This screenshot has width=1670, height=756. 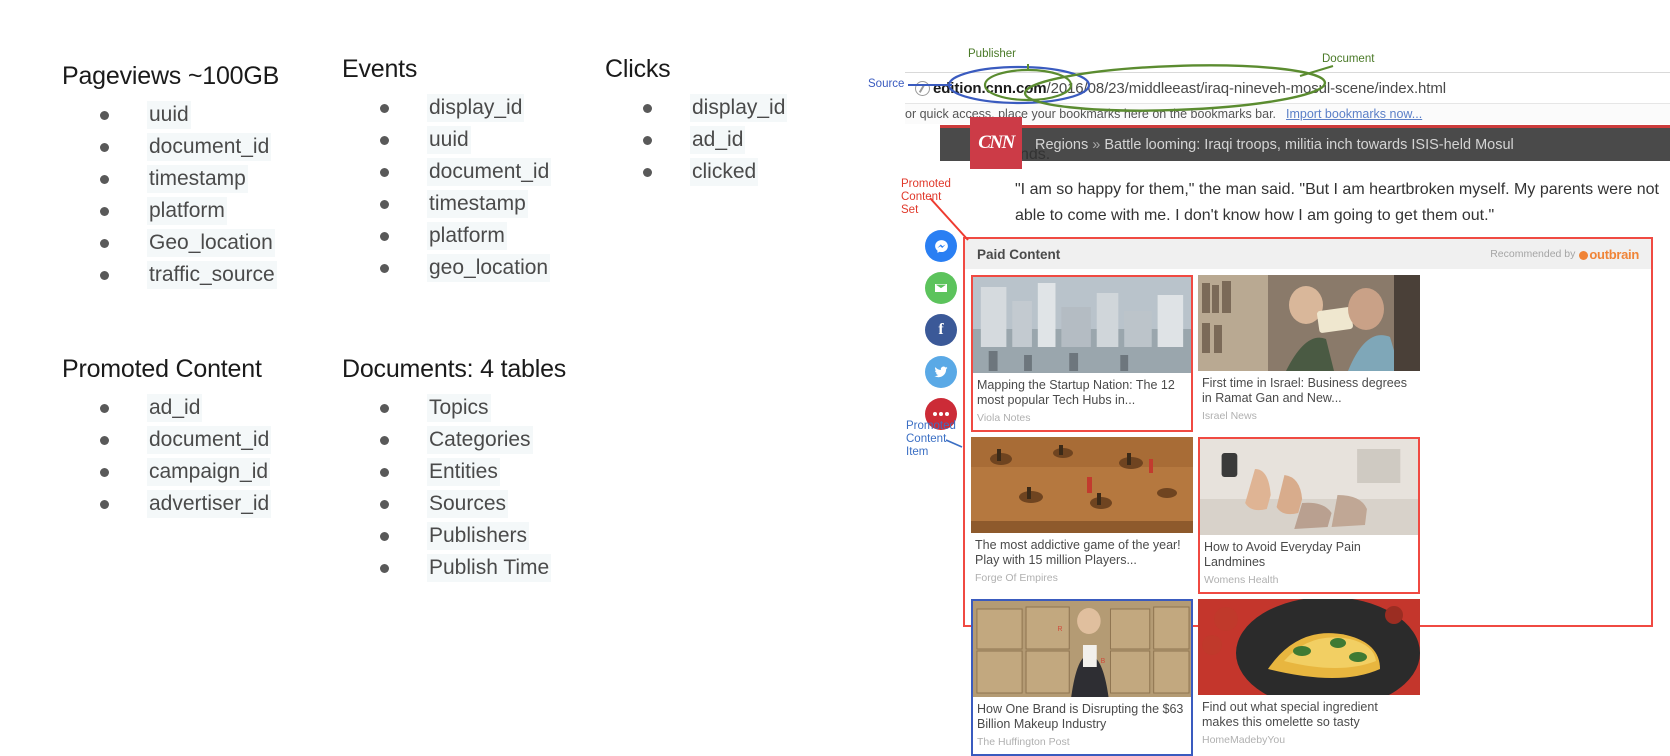 What do you see at coordinates (1082, 485) in the screenshot?
I see `card-thumbnail-battle-game` at bounding box center [1082, 485].